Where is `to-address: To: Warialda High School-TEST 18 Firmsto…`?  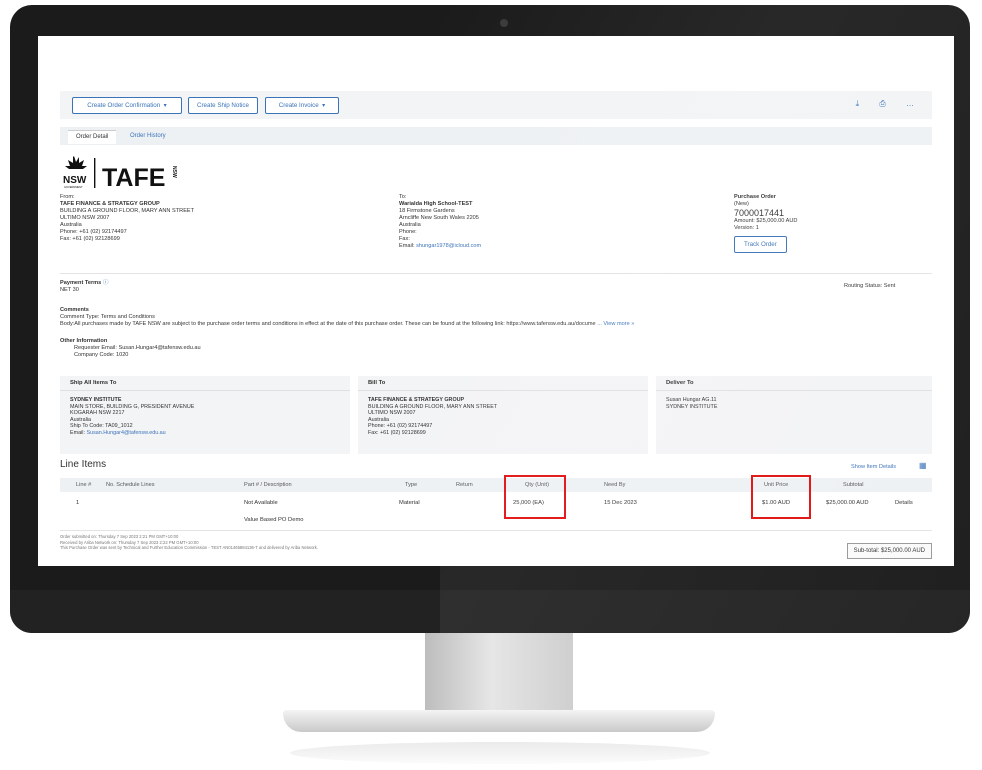
to-address: To: Warialda High School-TEST 18 Firmsto… is located at coordinates (514, 222).